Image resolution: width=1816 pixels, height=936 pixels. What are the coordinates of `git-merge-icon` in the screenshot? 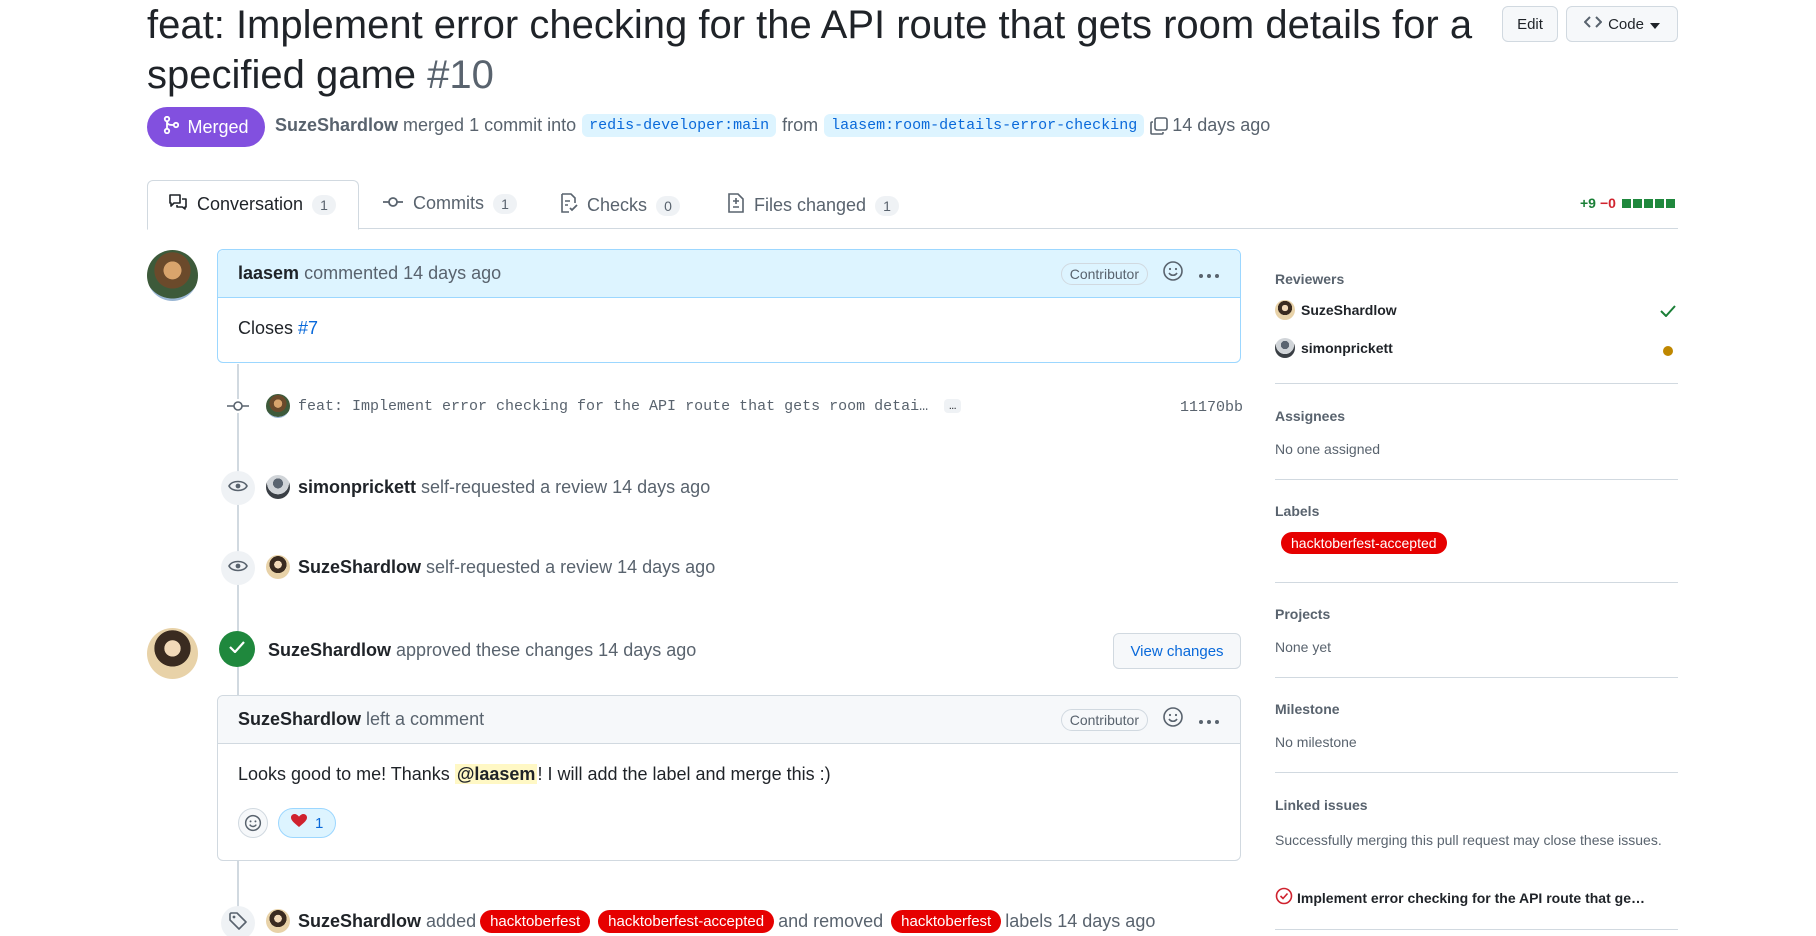 It's located at (171, 127).